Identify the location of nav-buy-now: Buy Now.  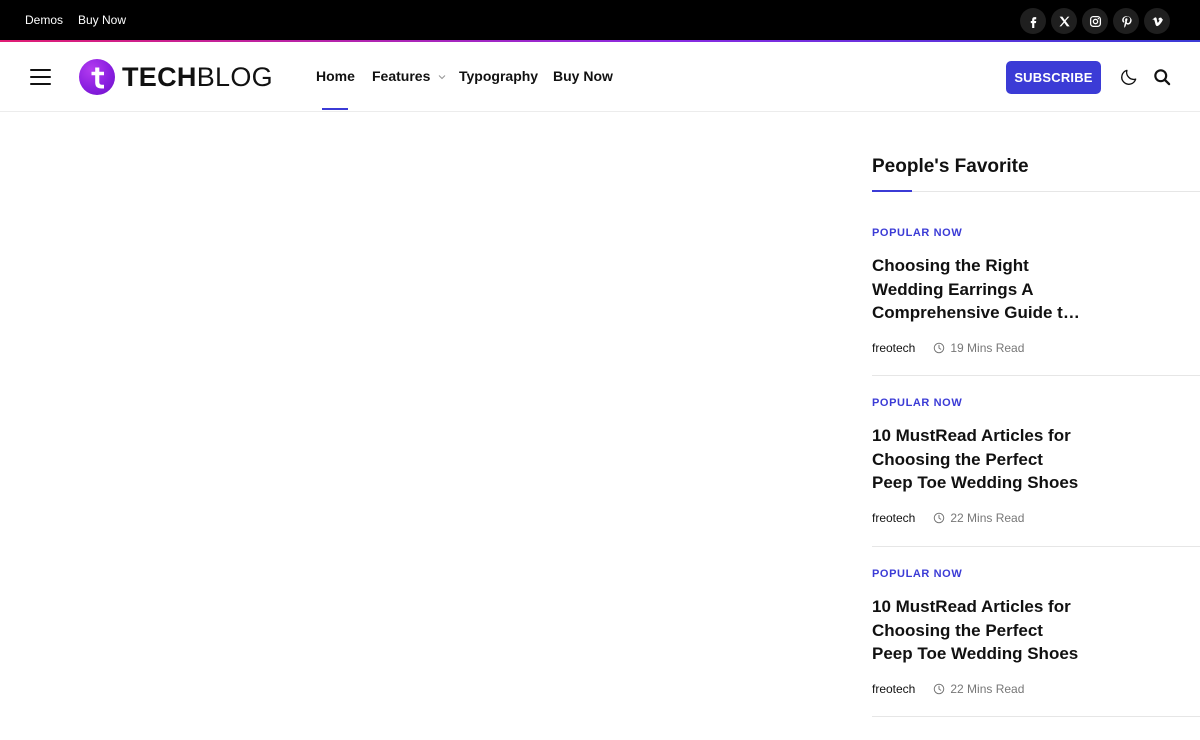
(583, 76).